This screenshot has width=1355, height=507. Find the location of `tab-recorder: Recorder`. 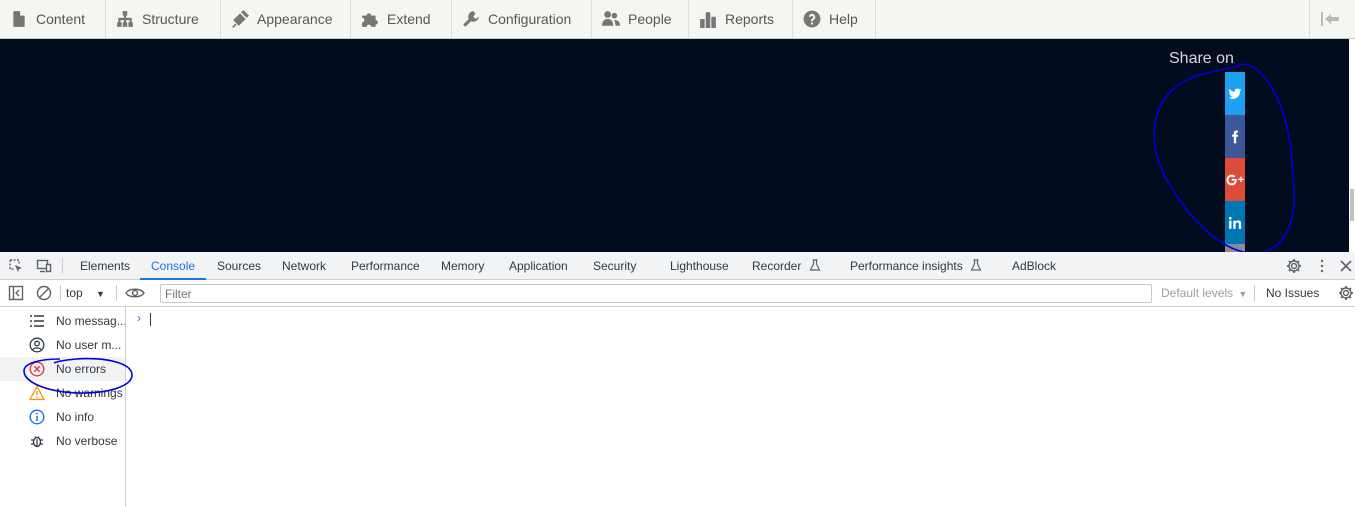

tab-recorder: Recorder is located at coordinates (786, 266).